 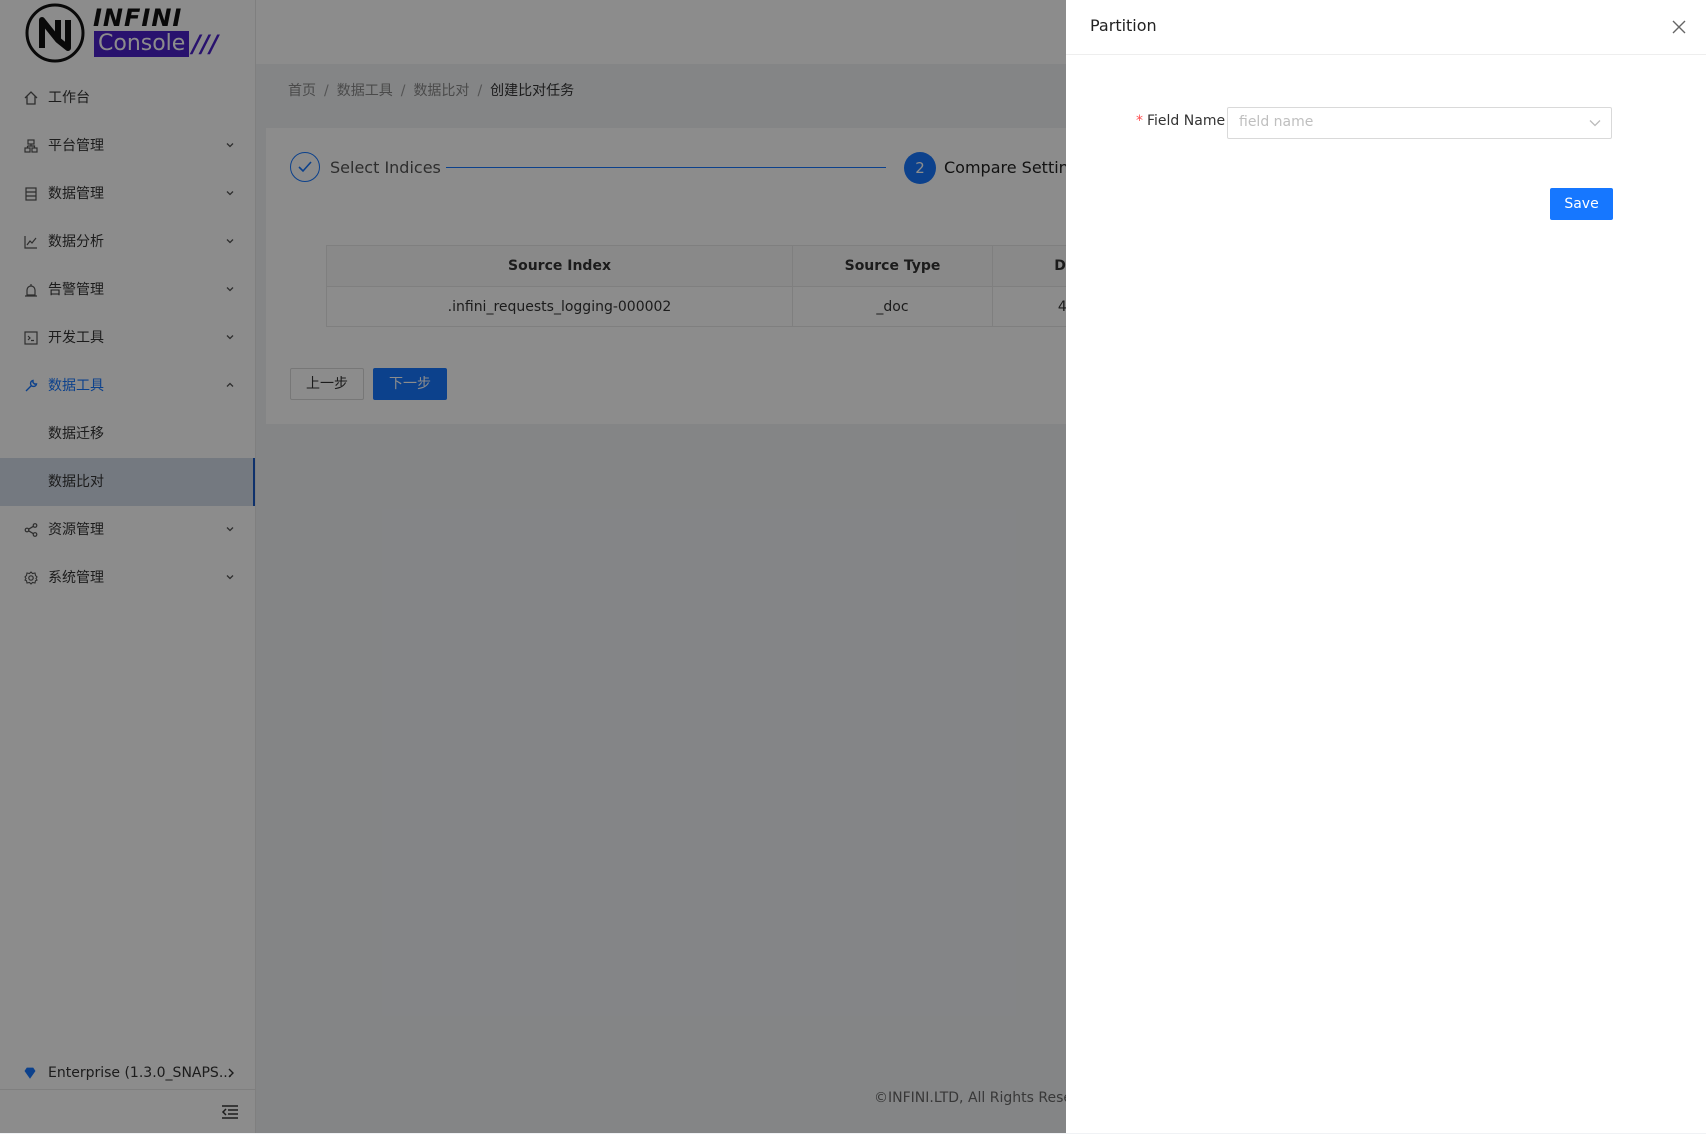 I want to click on field-name-label: * Field Name, so click(x=1180, y=121).